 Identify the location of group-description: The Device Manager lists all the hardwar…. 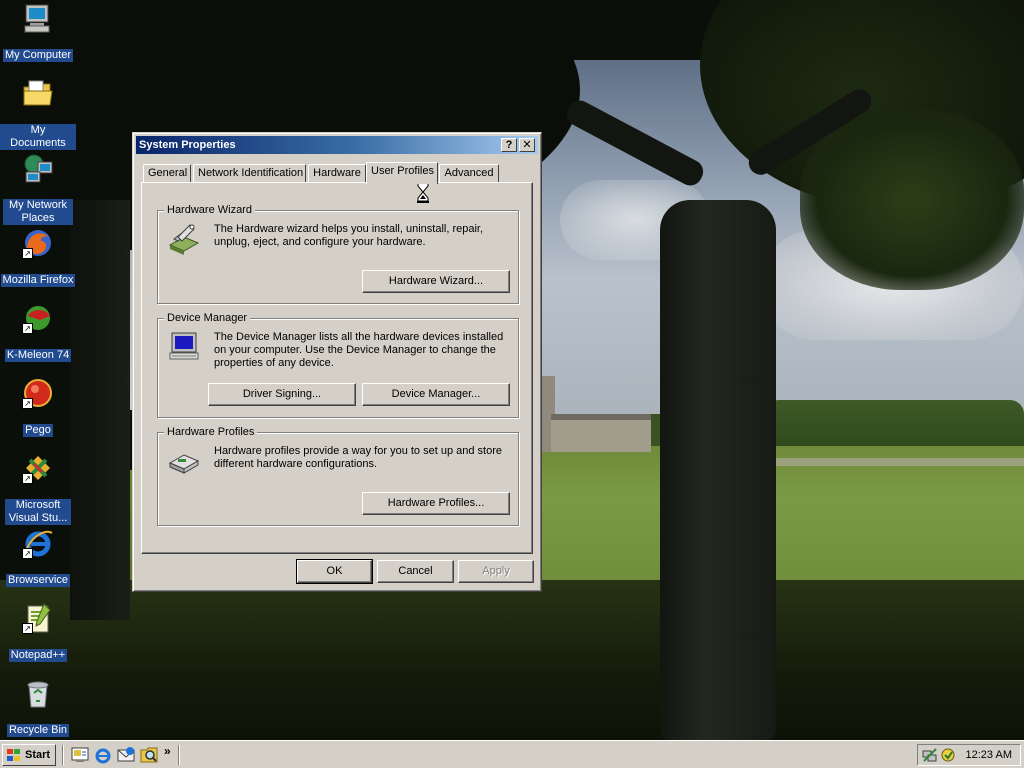
(359, 350).